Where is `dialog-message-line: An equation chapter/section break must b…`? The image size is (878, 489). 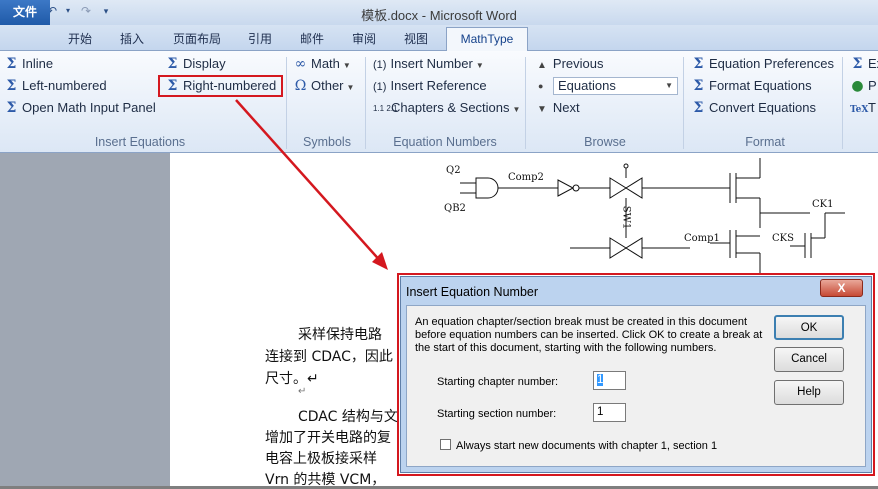 dialog-message-line: An equation chapter/section break must b… is located at coordinates (581, 322).